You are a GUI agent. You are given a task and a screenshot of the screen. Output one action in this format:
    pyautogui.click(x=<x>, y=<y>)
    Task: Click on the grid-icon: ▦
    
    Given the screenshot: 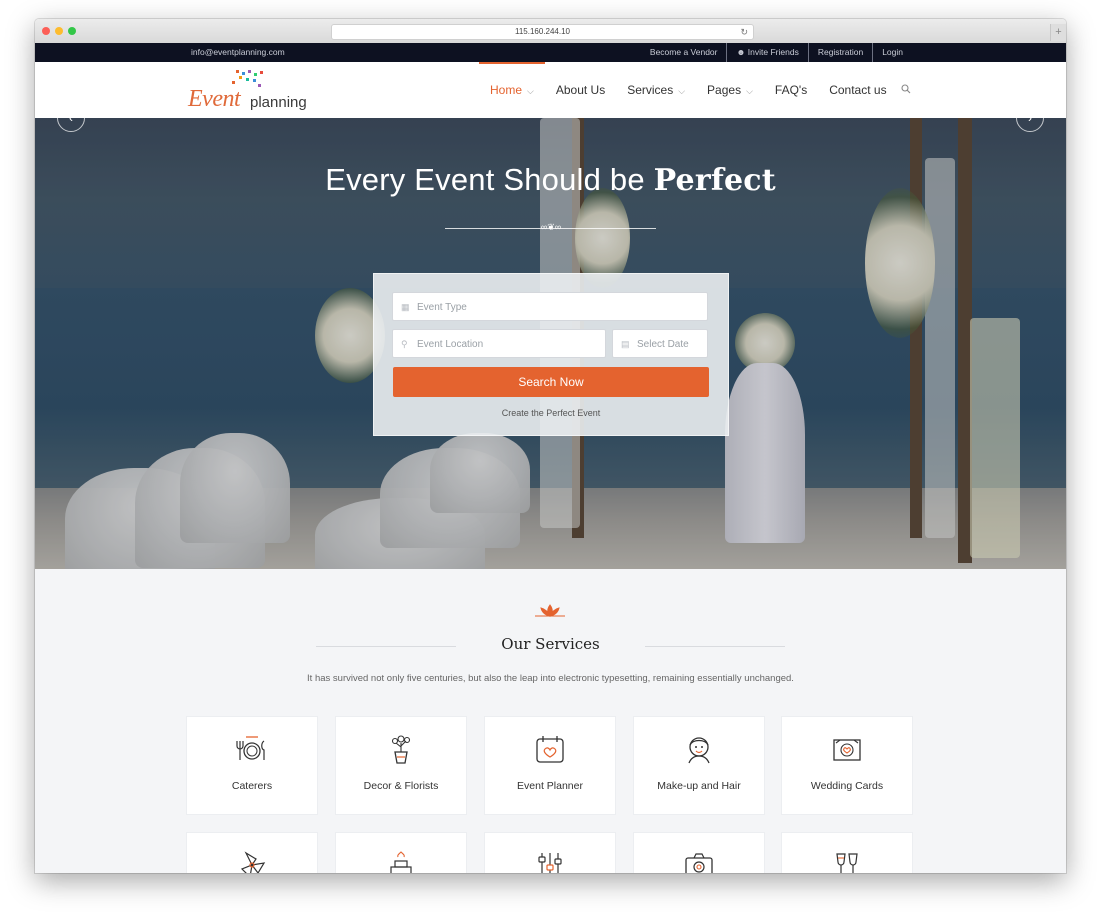 What is the action you would take?
    pyautogui.click(x=405, y=307)
    